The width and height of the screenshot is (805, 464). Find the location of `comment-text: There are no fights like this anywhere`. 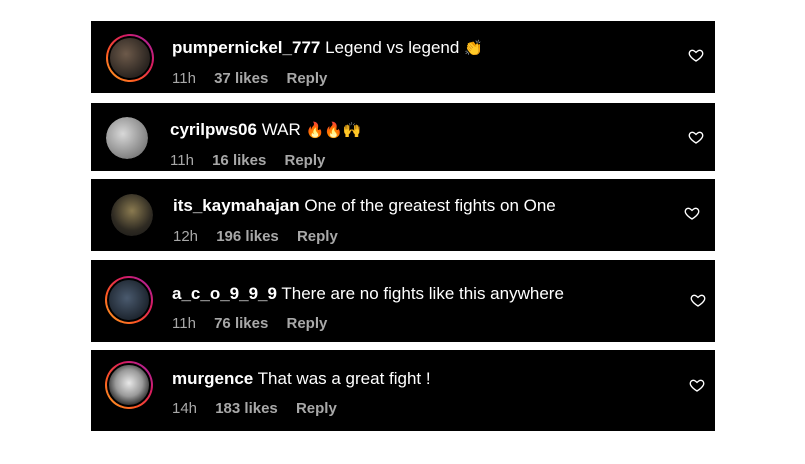

comment-text: There are no fights like this anywhere is located at coordinates (422, 293).